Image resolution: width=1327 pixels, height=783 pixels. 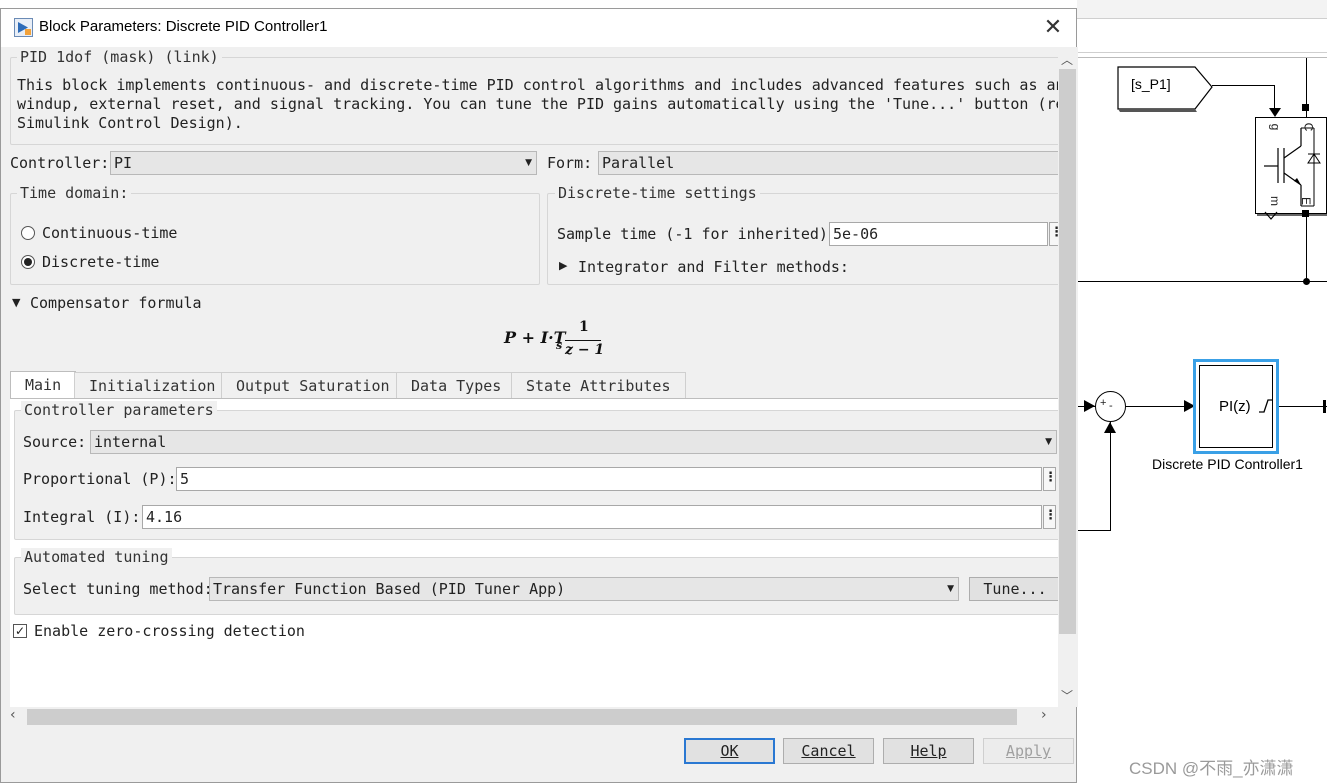 I want to click on ok-button: OK, so click(x=729, y=751).